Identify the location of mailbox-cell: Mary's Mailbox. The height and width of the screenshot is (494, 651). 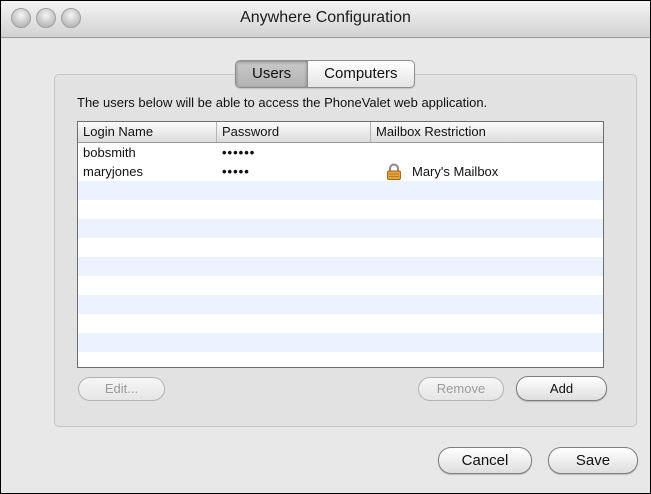
(434, 171).